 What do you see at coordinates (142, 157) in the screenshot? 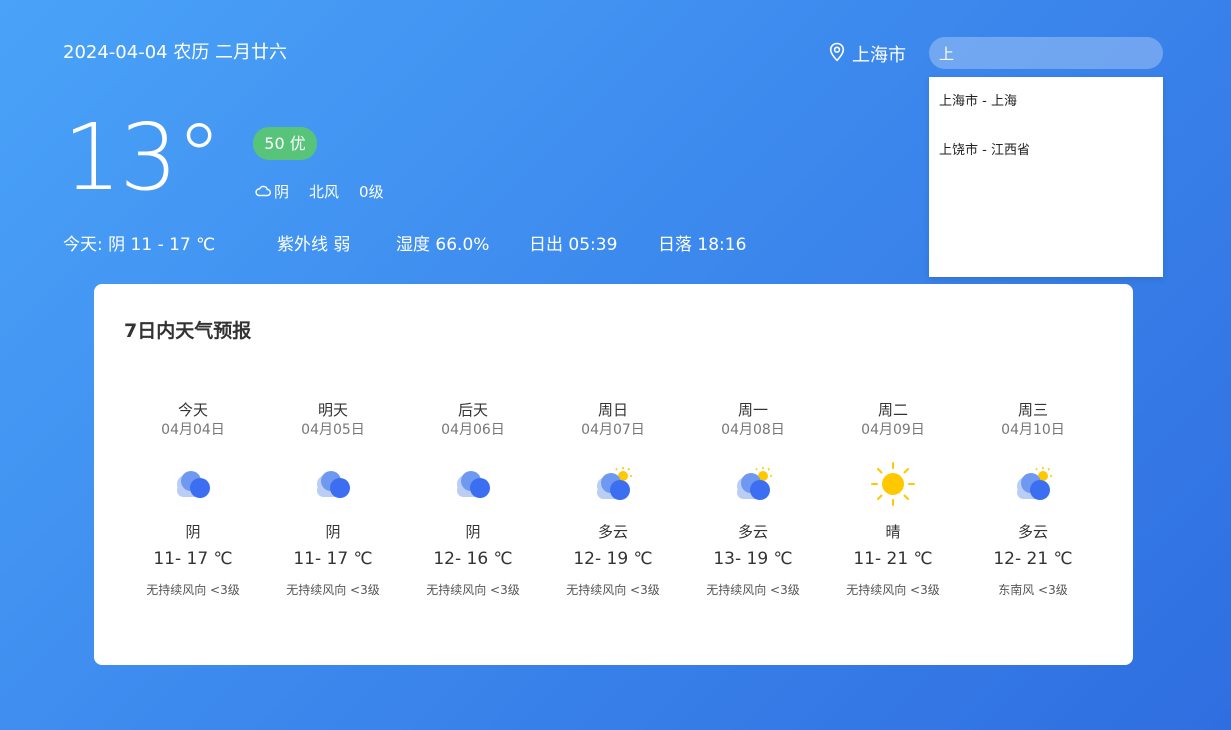
I see `current-temperature: 13°` at bounding box center [142, 157].